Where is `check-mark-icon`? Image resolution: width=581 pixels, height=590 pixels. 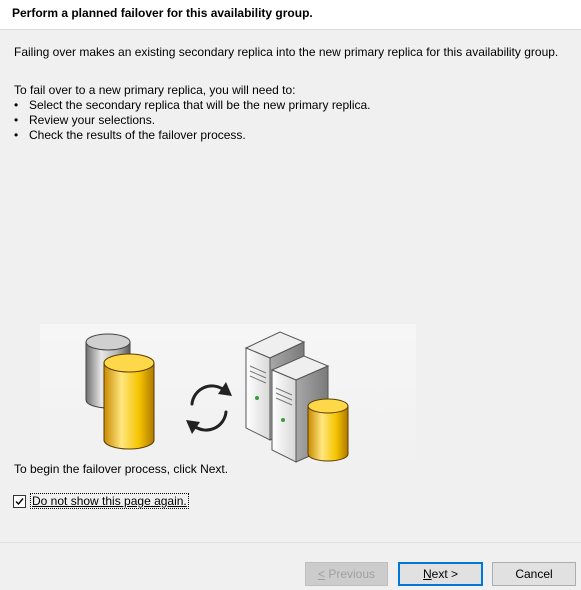
check-mark-icon is located at coordinates (19, 501).